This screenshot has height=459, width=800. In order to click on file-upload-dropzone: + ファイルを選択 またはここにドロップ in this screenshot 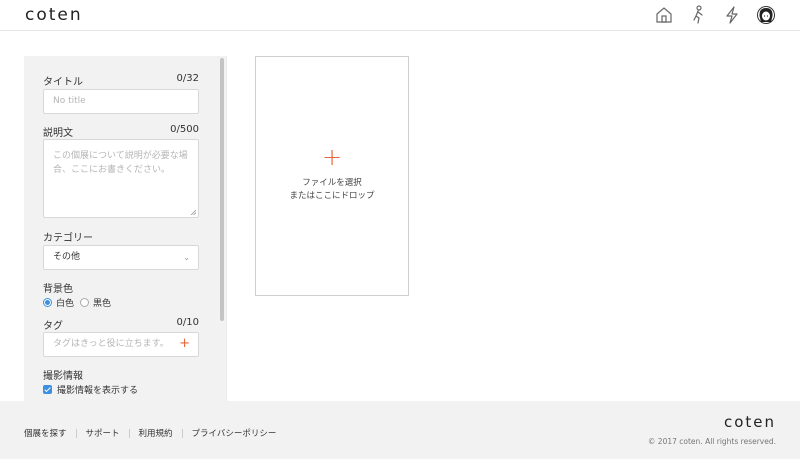, I will do `click(332, 176)`.